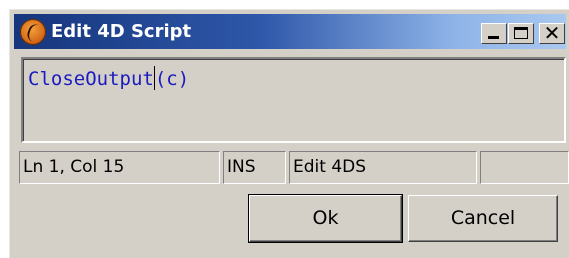  Describe the element at coordinates (119, 167) in the screenshot. I see `status-cursor-position: Ln 1, Col 15` at that location.